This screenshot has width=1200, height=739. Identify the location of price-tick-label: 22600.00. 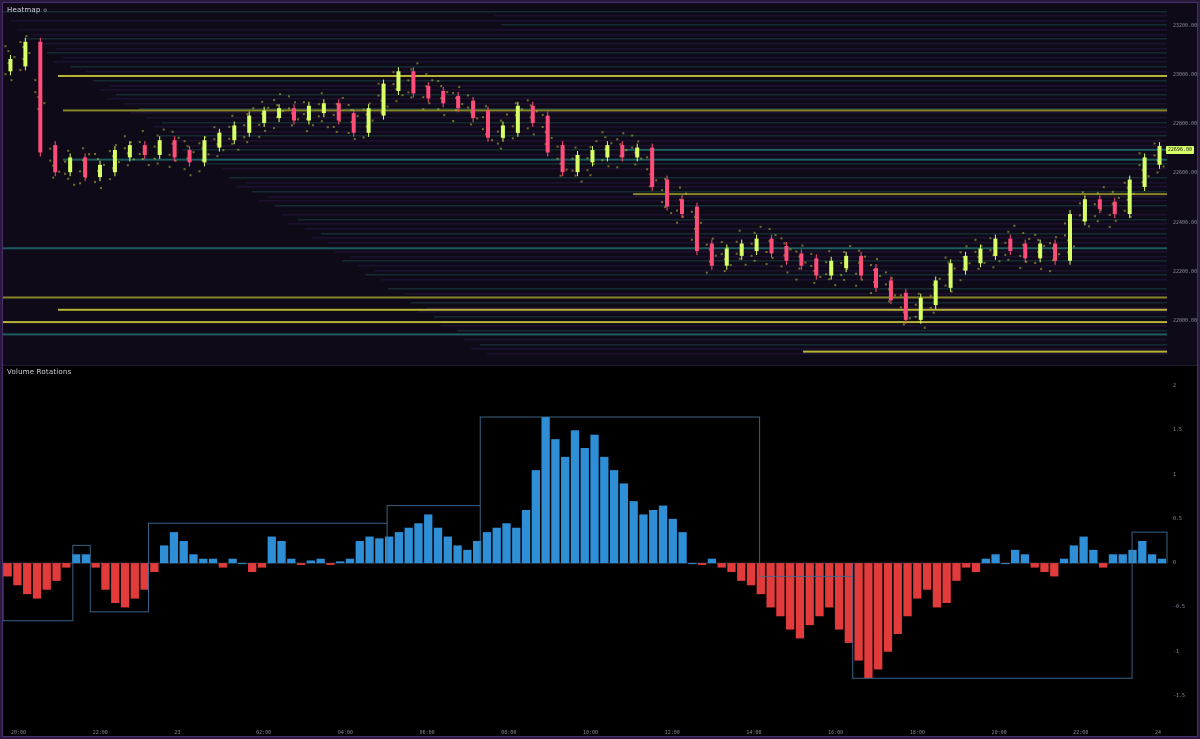
(1185, 173).